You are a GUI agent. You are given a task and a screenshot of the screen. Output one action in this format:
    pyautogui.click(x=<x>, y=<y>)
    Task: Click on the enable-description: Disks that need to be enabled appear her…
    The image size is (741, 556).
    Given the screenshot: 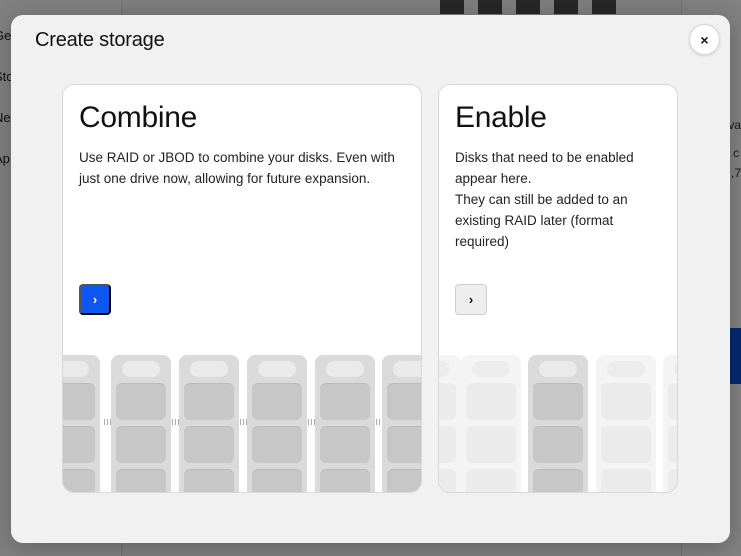 What is the action you would take?
    pyautogui.click(x=555, y=199)
    